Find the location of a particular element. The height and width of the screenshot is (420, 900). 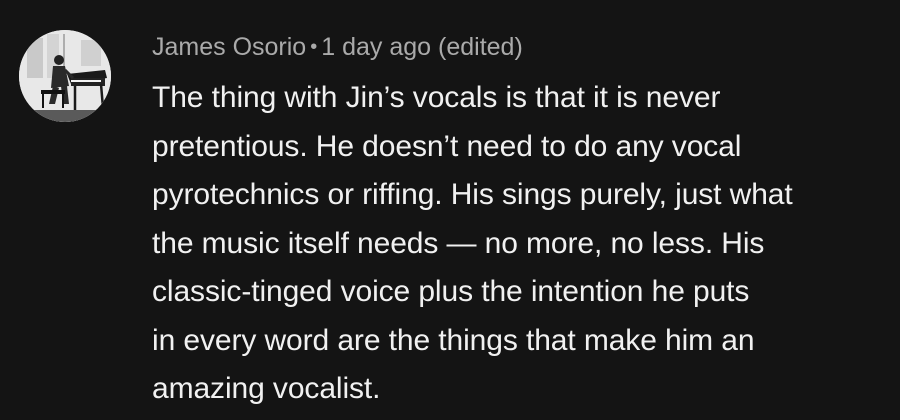

comment-header: James Osorio • 1 day ago (edited) is located at coordinates (337, 48).